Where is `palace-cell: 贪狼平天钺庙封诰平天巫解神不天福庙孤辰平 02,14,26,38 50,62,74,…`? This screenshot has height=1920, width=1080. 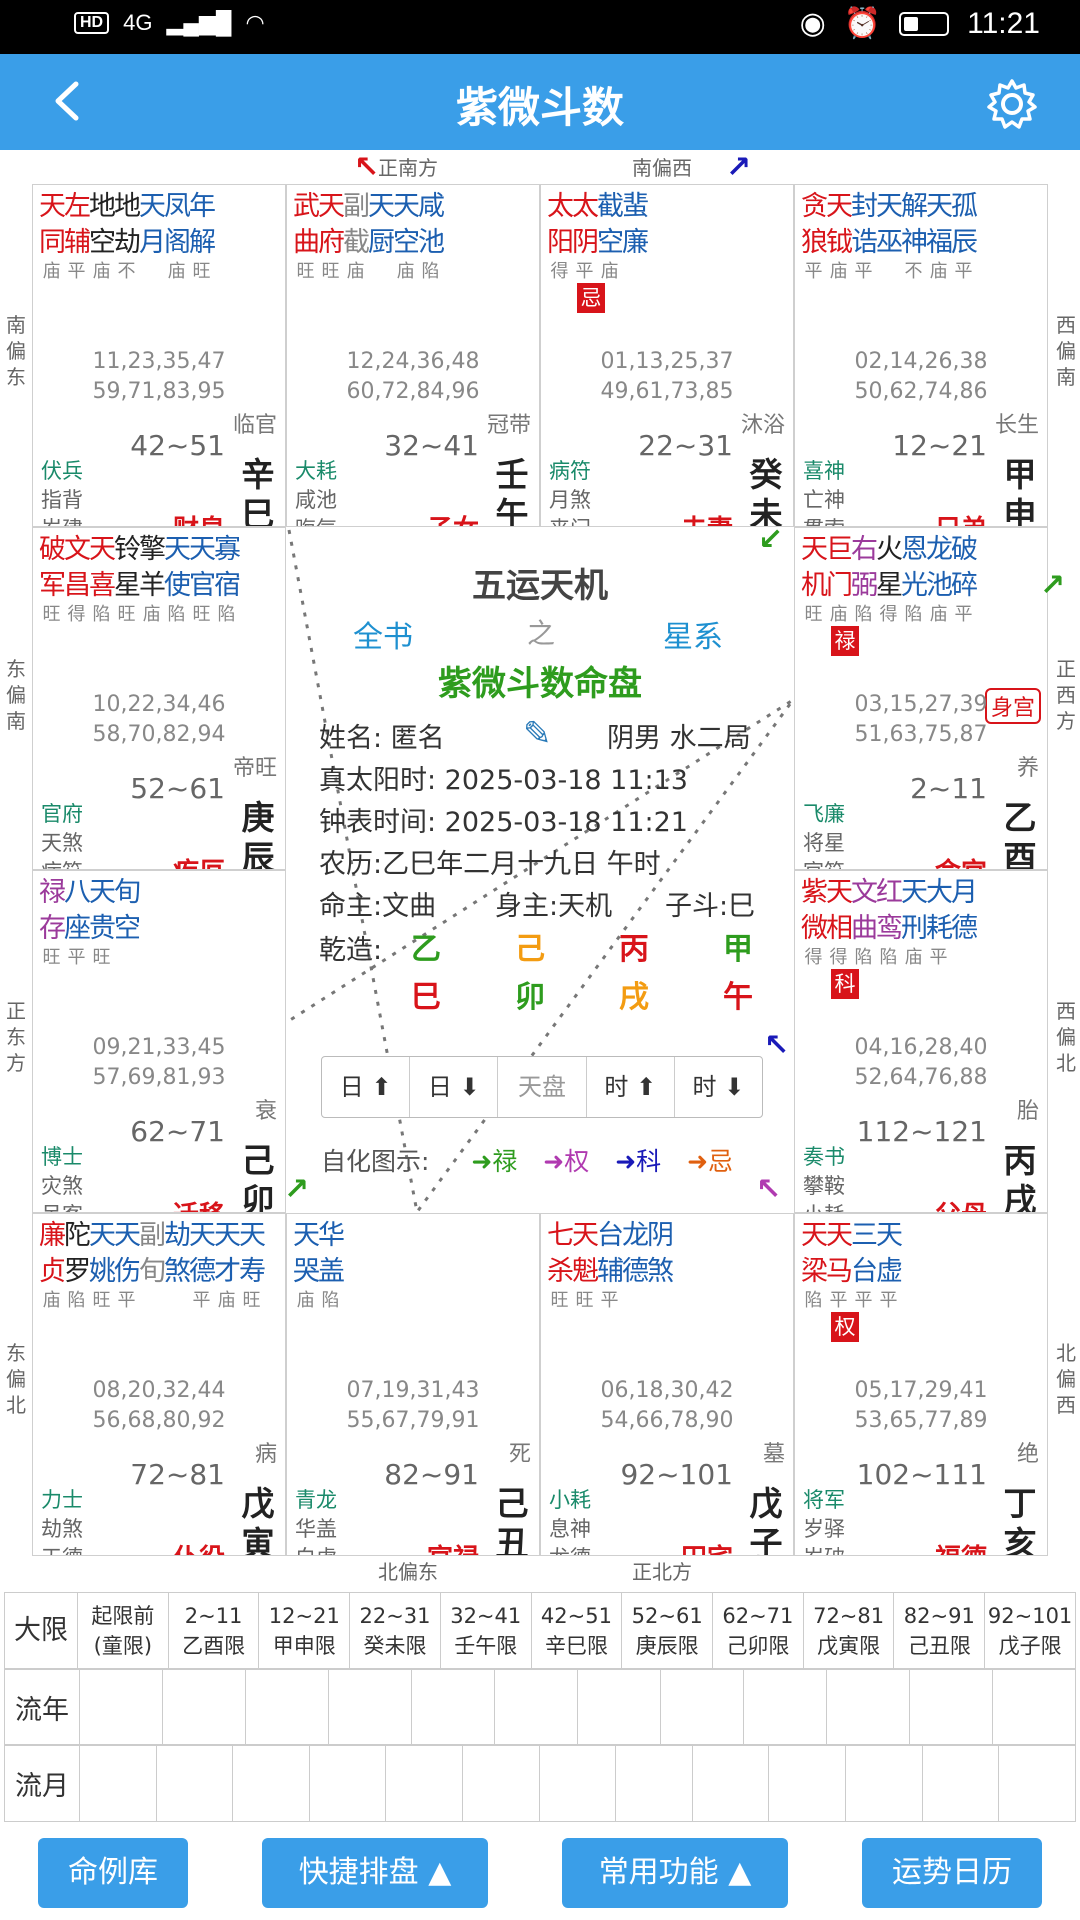
palace-cell: 贪狼平天钺庙封诰平天巫解神不天福庙孤辰平 02,14,26,38 50,62,74,… is located at coordinates (921, 355).